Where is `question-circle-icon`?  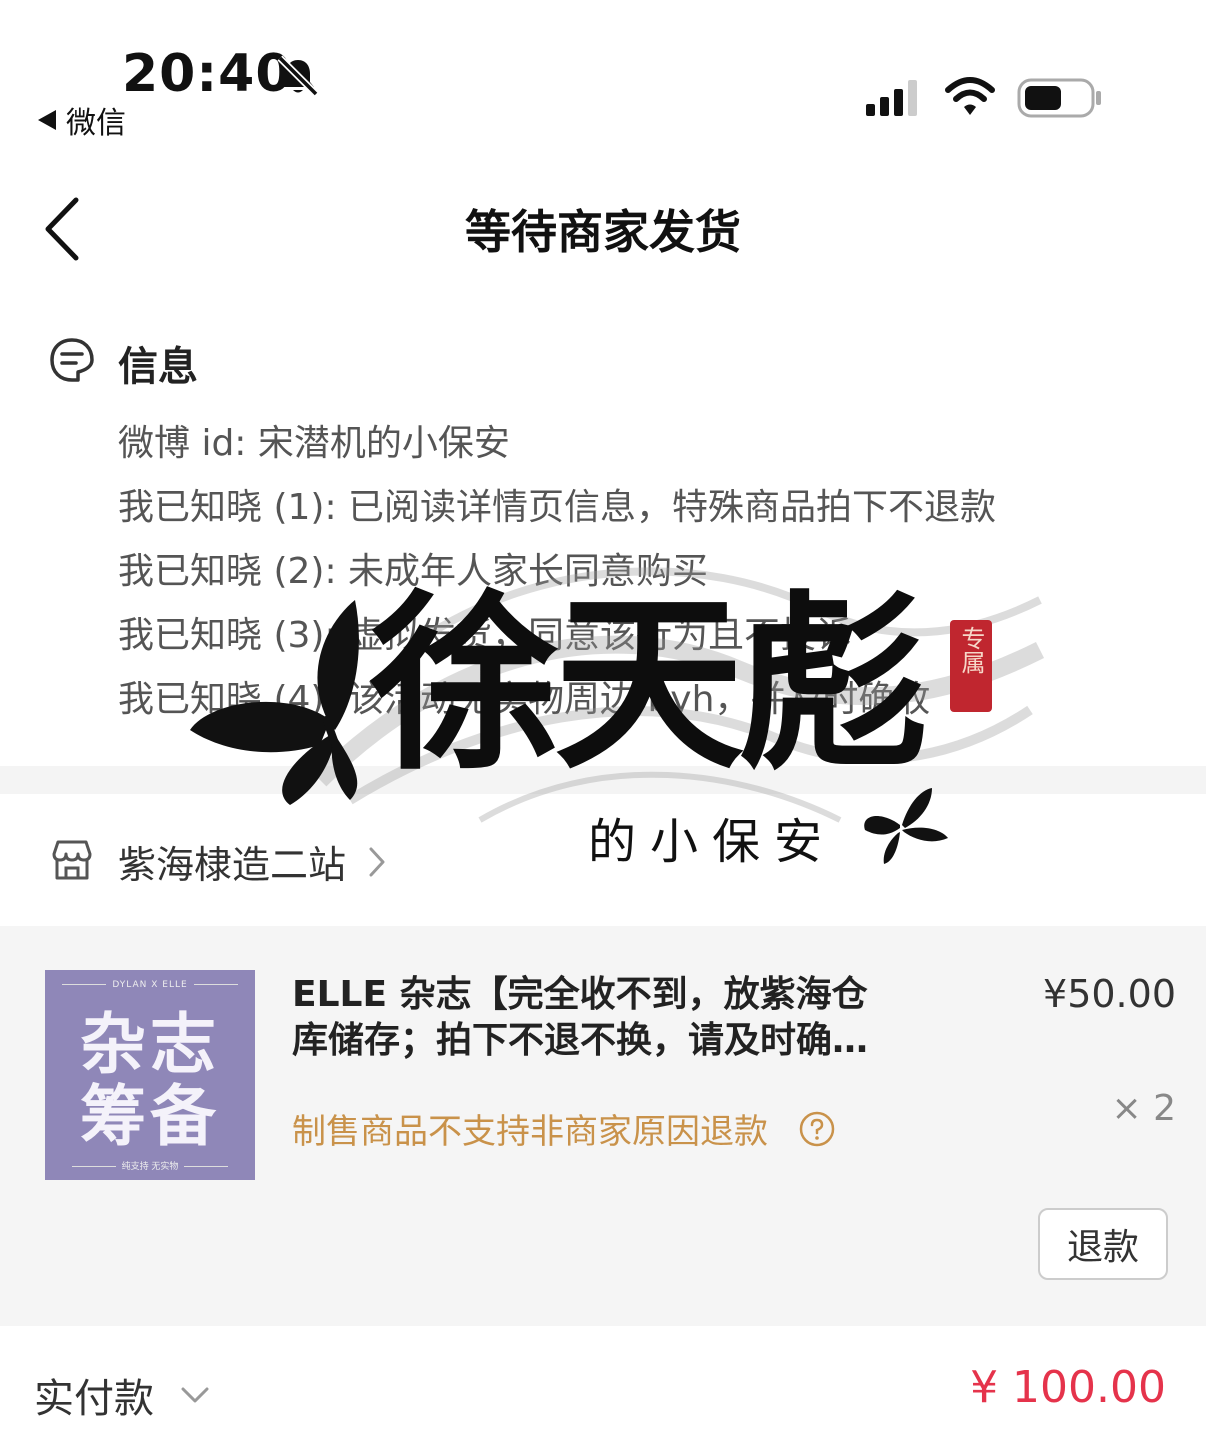 question-circle-icon is located at coordinates (817, 1129).